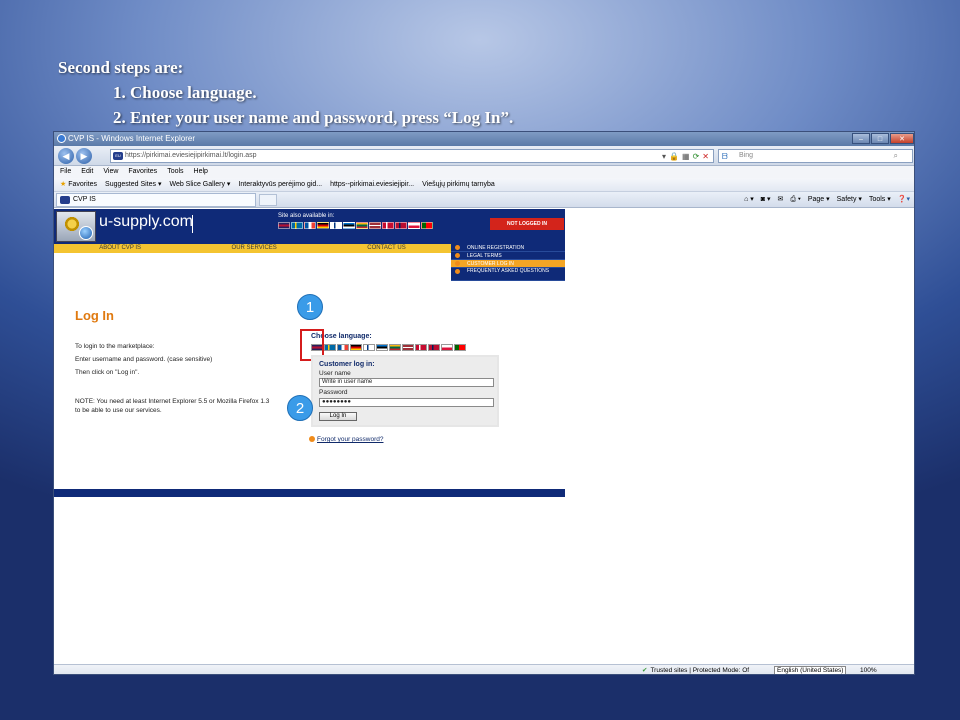  I want to click on zoom-level: 100%, so click(868, 669).